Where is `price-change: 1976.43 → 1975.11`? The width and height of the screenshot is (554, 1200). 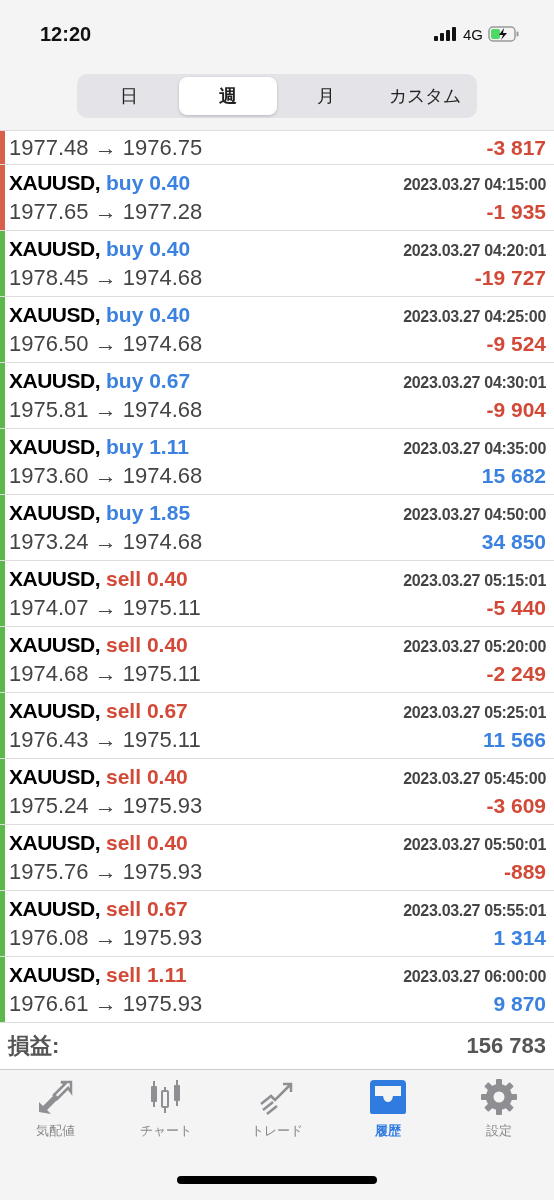 price-change: 1976.43 → 1975.11 is located at coordinates (105, 739).